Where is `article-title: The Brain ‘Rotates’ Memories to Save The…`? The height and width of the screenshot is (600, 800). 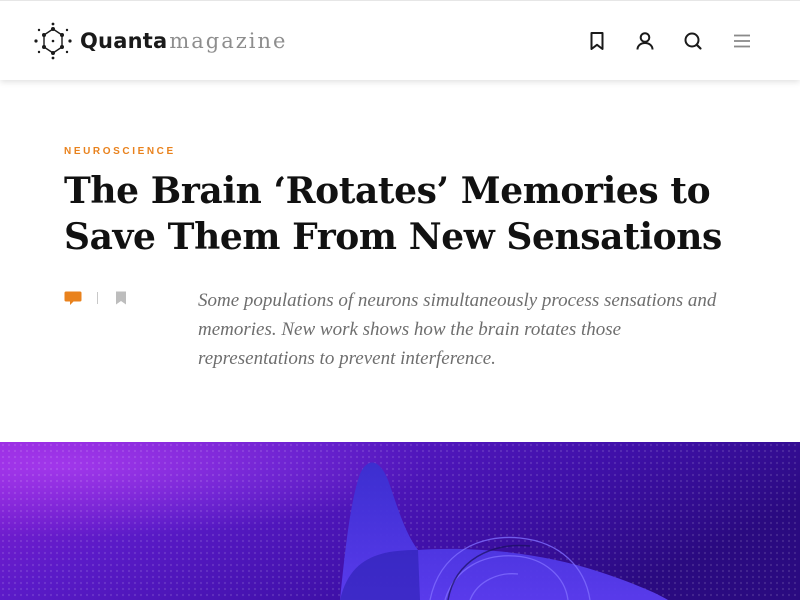 article-title: The Brain ‘Rotates’ Memories to Save The… is located at coordinates (393, 214).